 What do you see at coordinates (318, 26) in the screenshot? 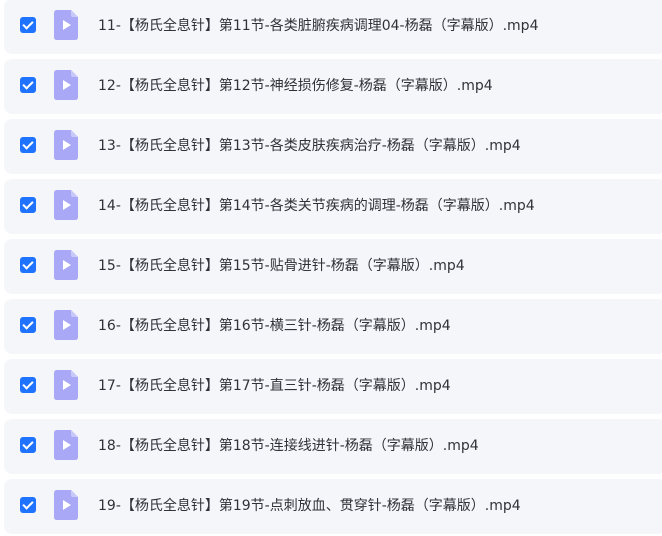
I see `file-name: 11-【杨氏全息针】第11节-各类脏腑疾病调理04-杨磊（字幕版）.mp4` at bounding box center [318, 26].